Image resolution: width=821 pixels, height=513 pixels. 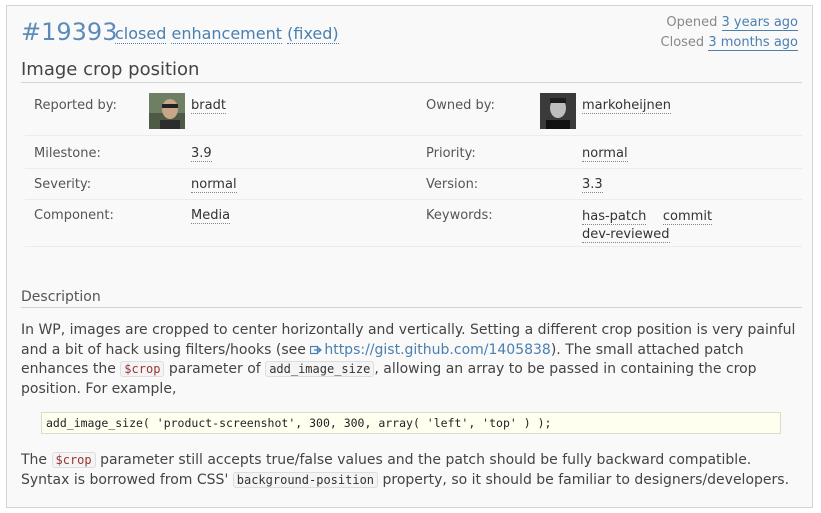 I want to click on priority-link: normal, so click(x=605, y=154).